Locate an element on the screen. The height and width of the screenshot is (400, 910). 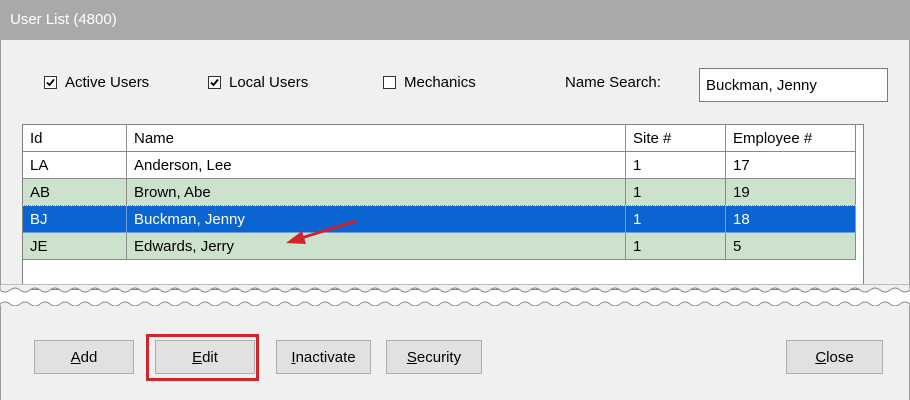
inactivate-button: Inactivate is located at coordinates (323, 357).